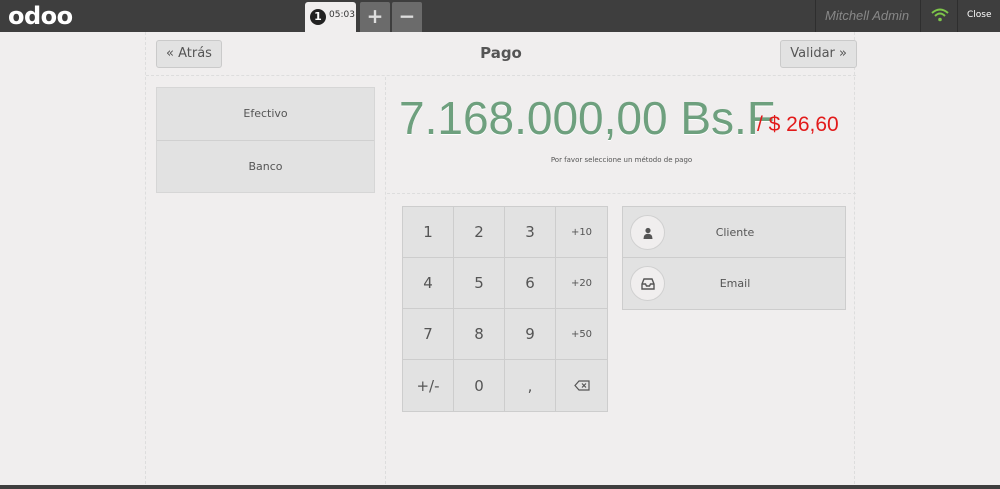 This screenshot has width=1000, height=489. What do you see at coordinates (479, 232) in the screenshot?
I see `numpad-key-2: 2` at bounding box center [479, 232].